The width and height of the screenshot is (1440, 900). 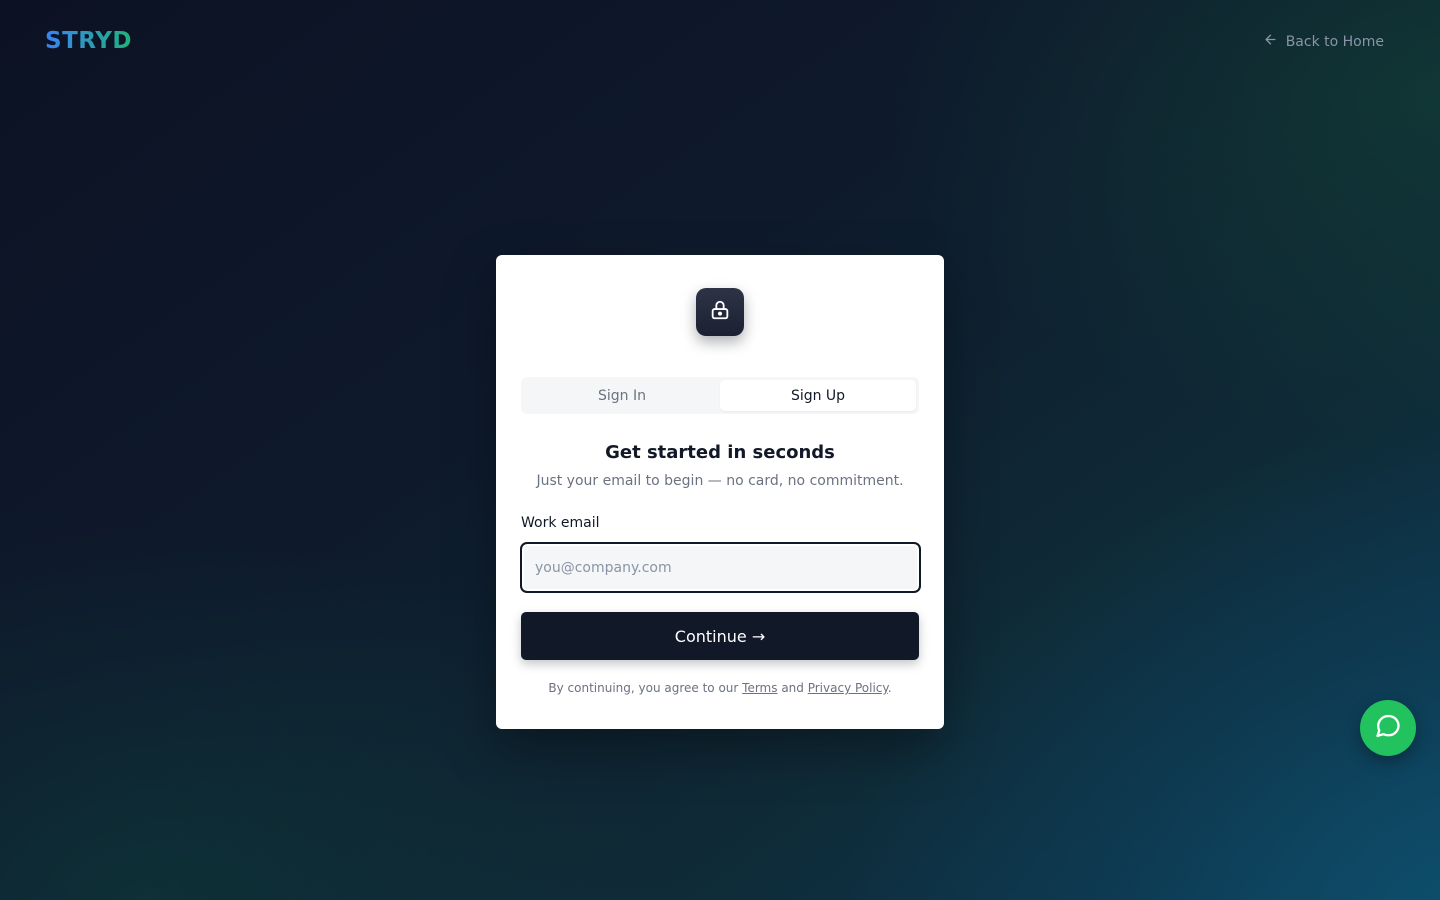 I want to click on email-field, so click(x=720, y=567).